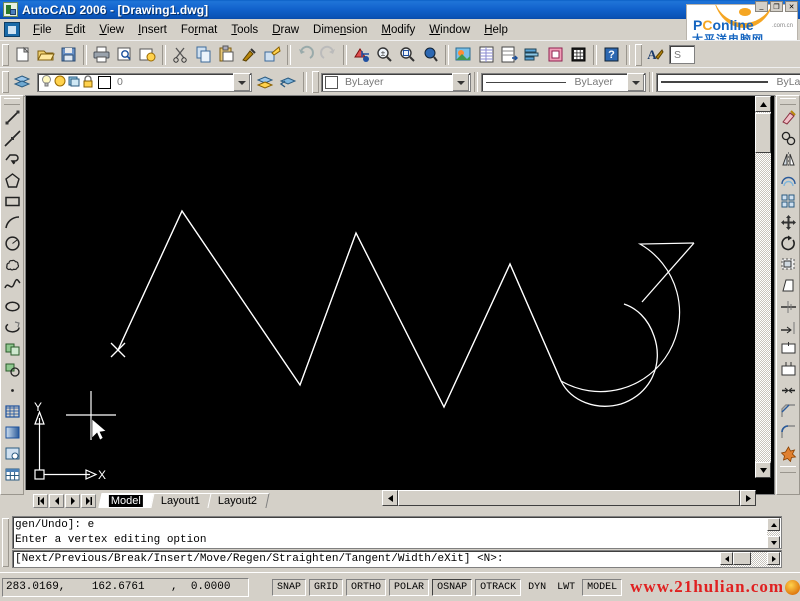 The height and width of the screenshot is (601, 800). What do you see at coordinates (460, 82) in the screenshot?
I see `color-combo-arrow` at bounding box center [460, 82].